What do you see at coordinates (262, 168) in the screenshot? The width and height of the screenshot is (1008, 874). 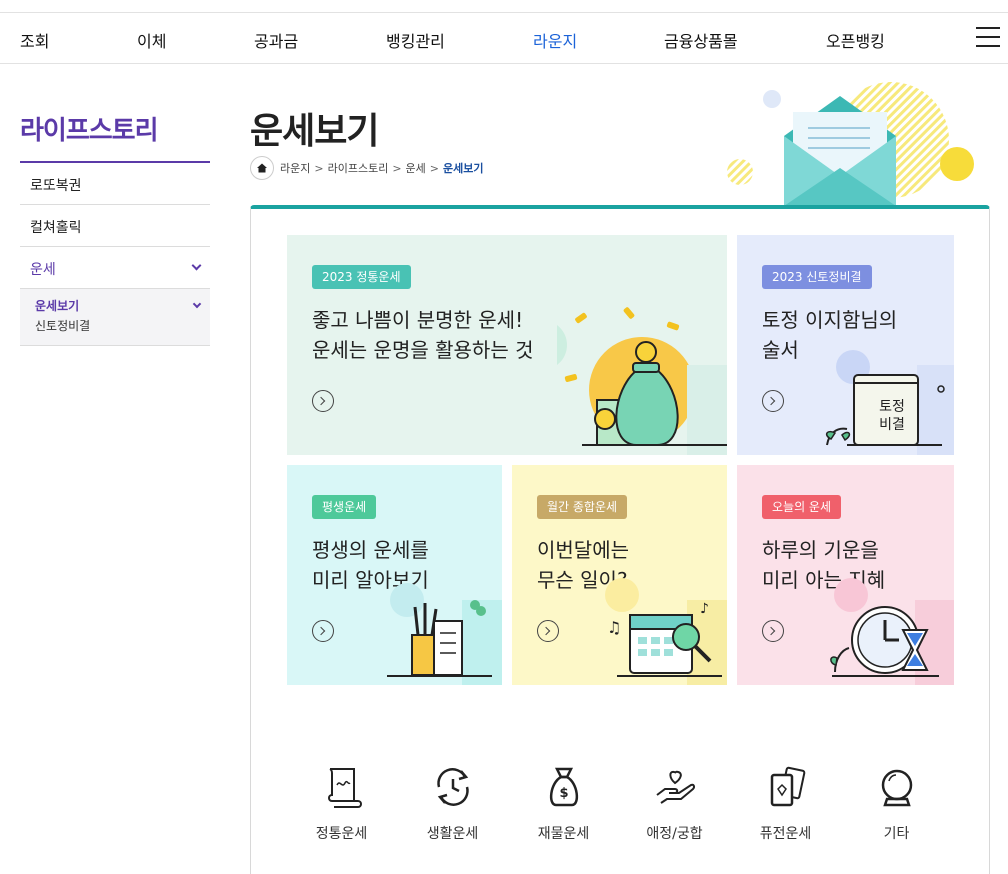 I see `home-icon` at bounding box center [262, 168].